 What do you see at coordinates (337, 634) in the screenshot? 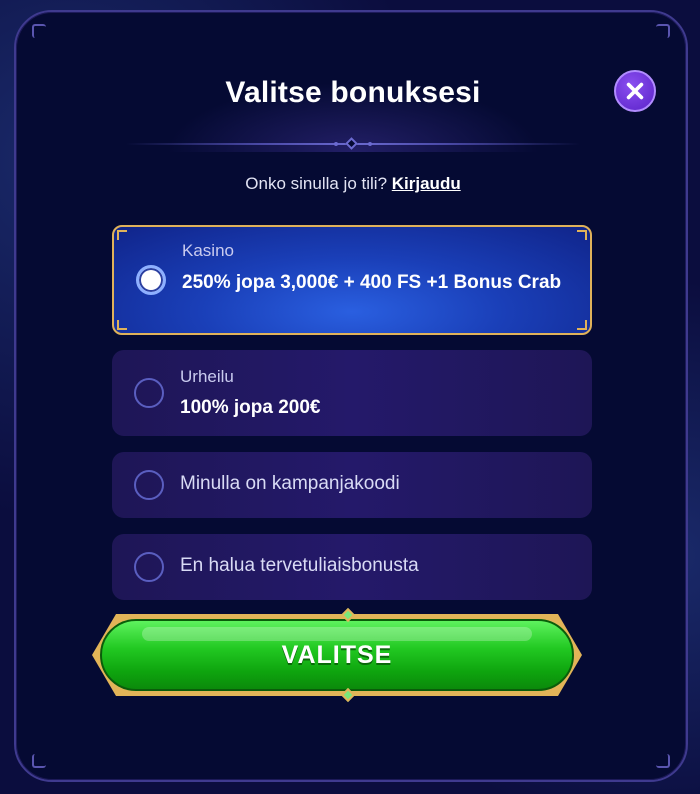
I see `cta-shine` at bounding box center [337, 634].